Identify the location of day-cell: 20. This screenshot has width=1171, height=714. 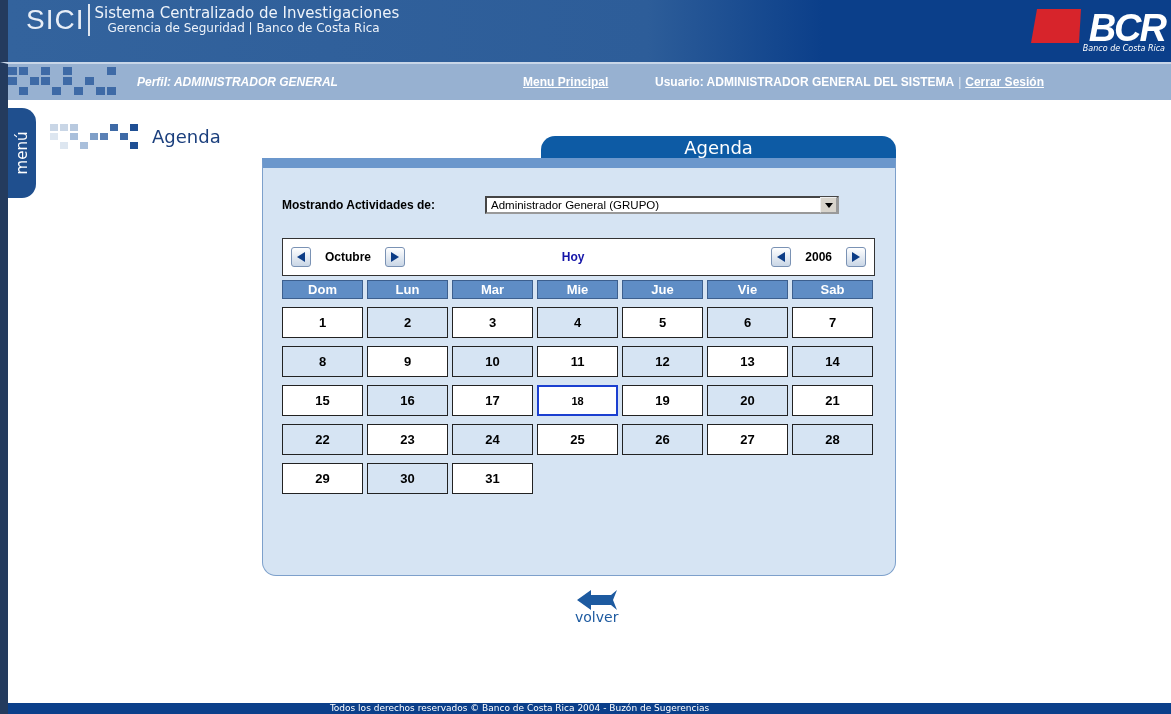
(747, 400).